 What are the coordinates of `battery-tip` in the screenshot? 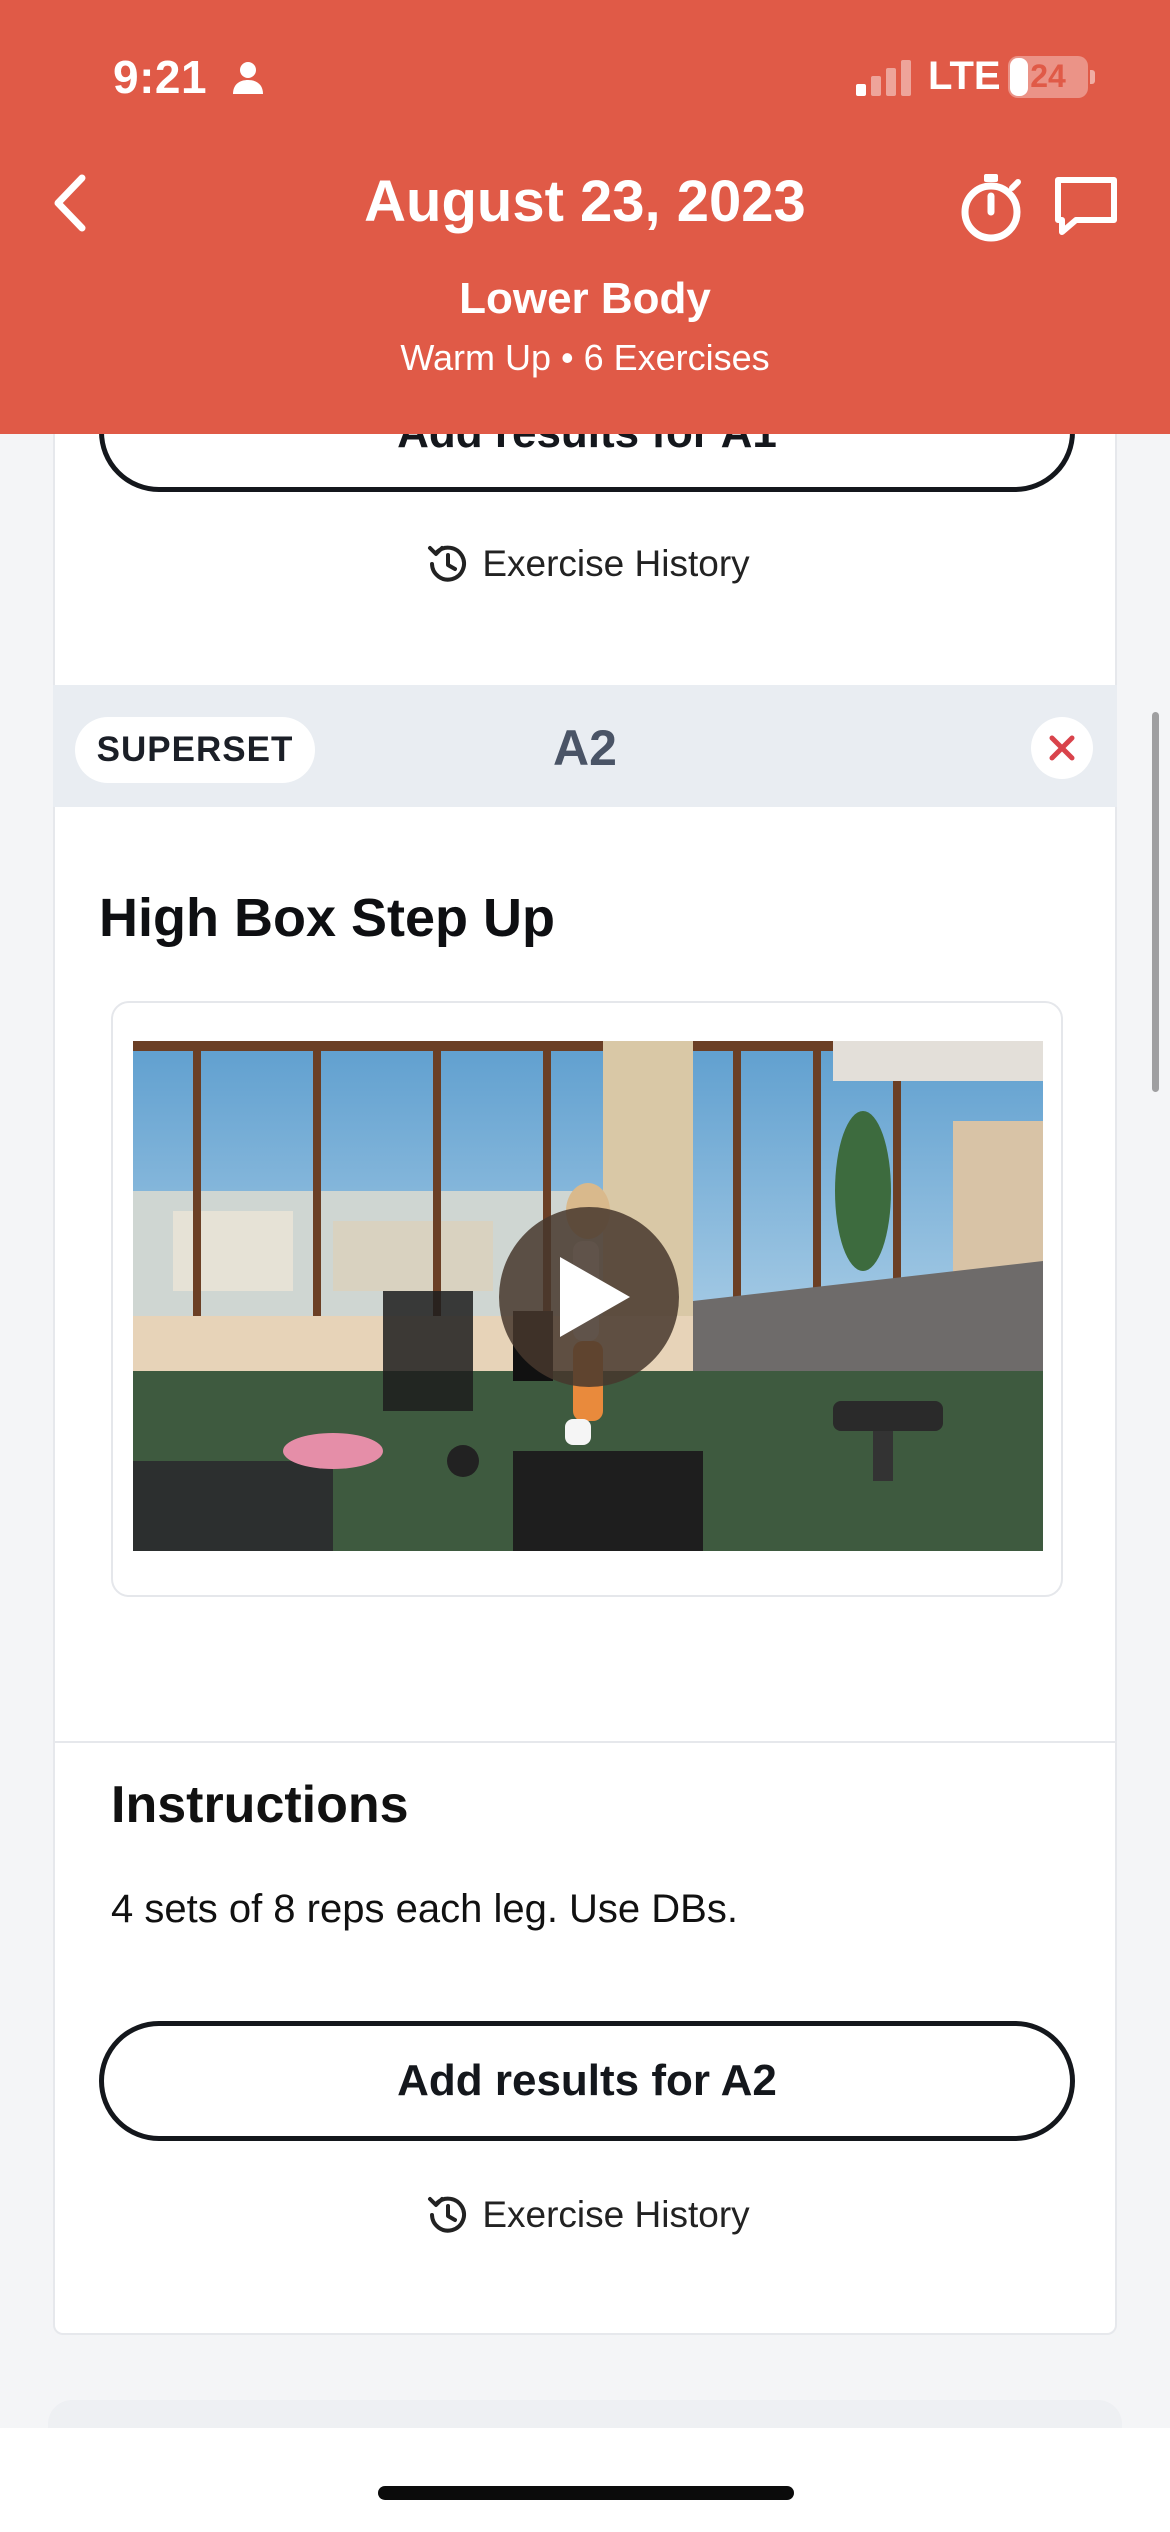 It's located at (1092, 77).